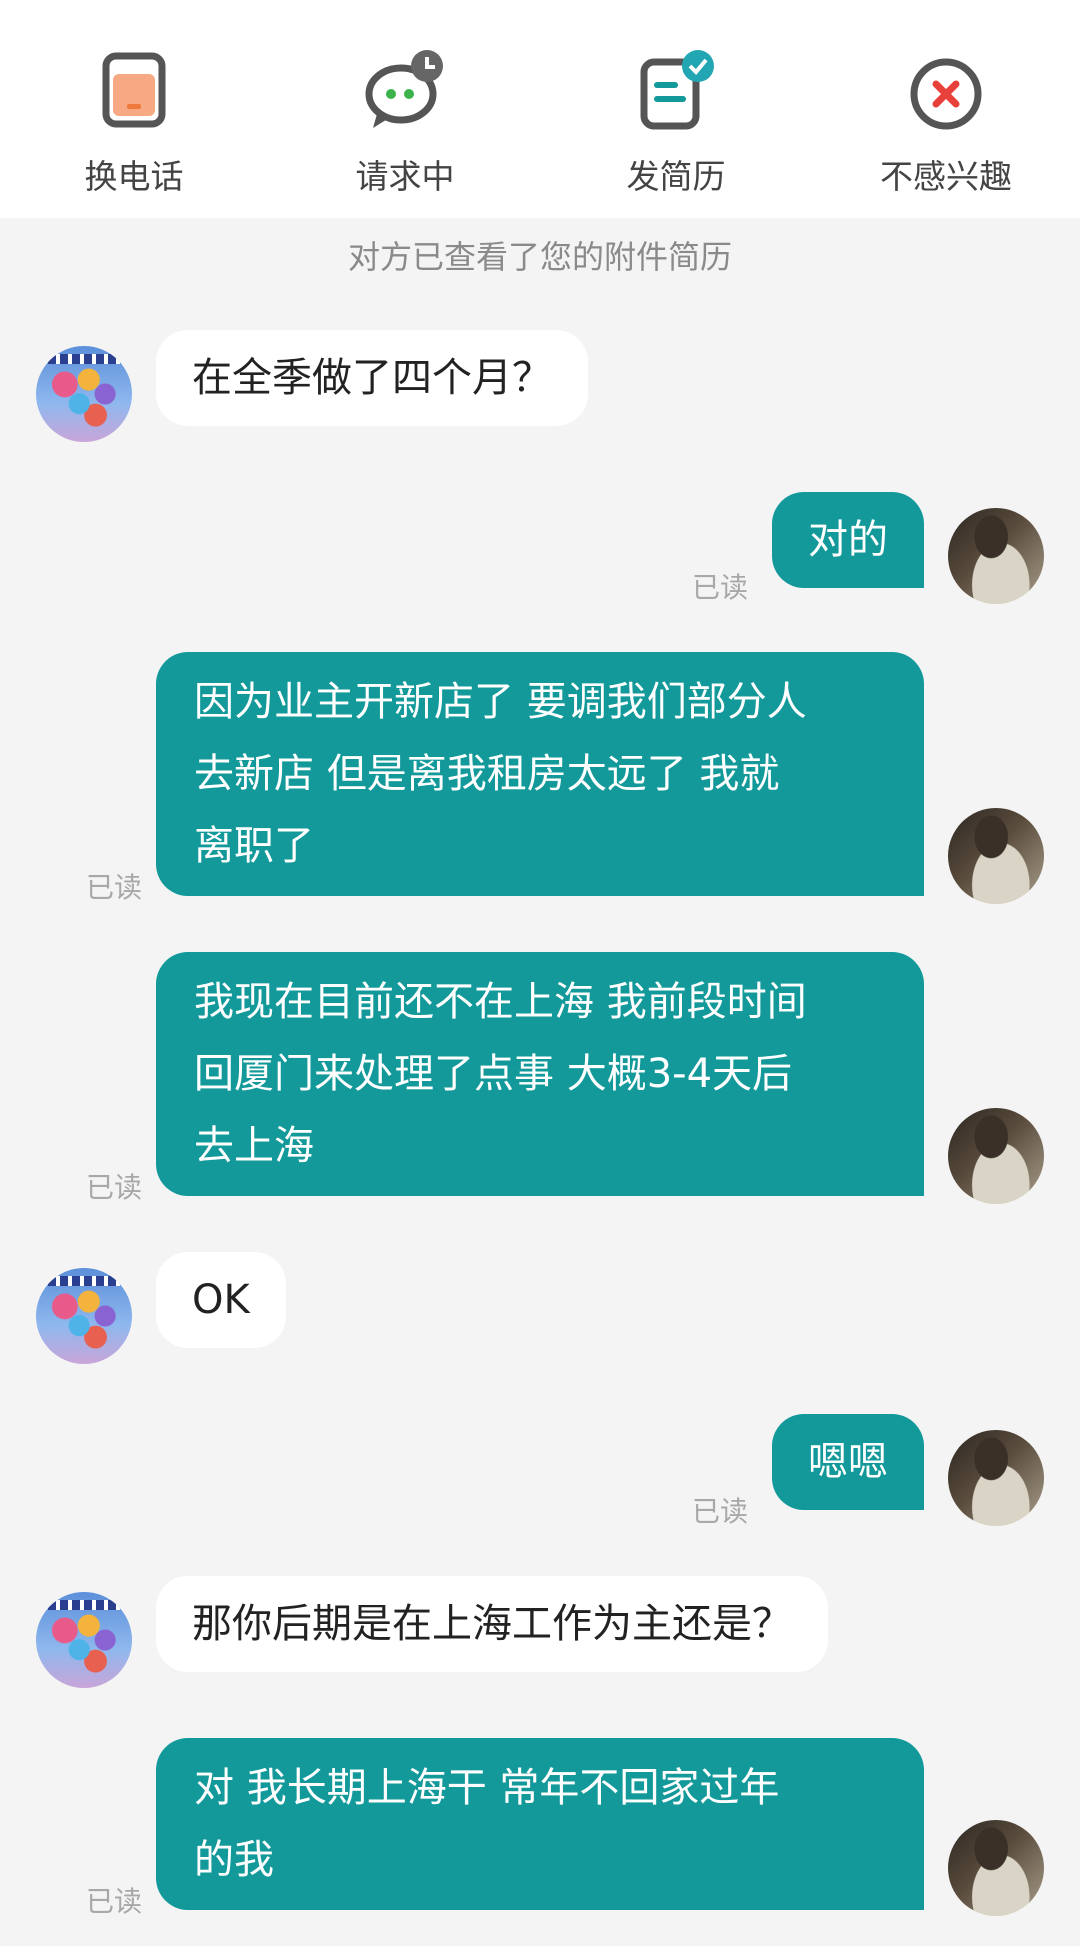  What do you see at coordinates (540, 109) in the screenshot?
I see `chat-action-toolbar: 换电话 请求中 发简历 不感兴趣` at bounding box center [540, 109].